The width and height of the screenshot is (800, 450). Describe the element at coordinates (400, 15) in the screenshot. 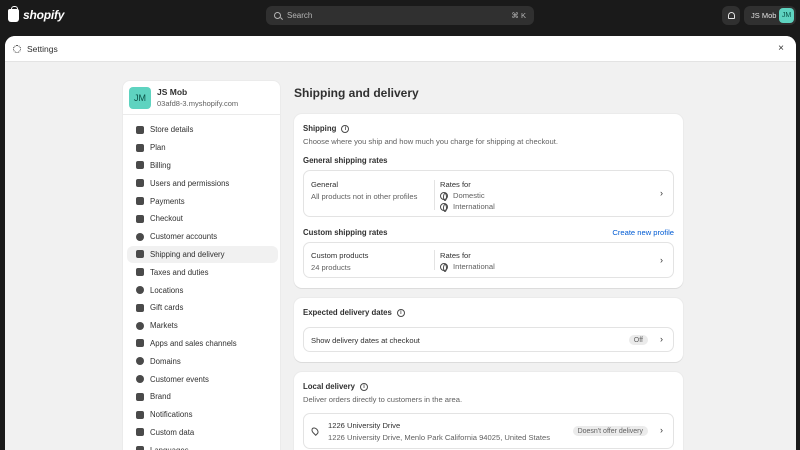

I see `search-input: Search ⌘ K` at that location.